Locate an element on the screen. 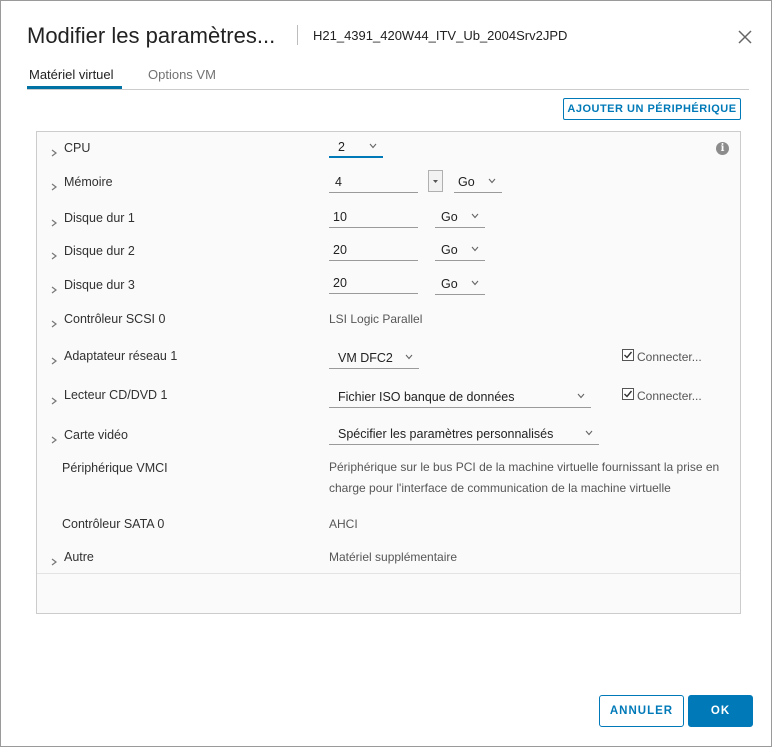 The image size is (774, 749). row-disk-1: Disque dur 1 10 Go is located at coordinates (388, 218).